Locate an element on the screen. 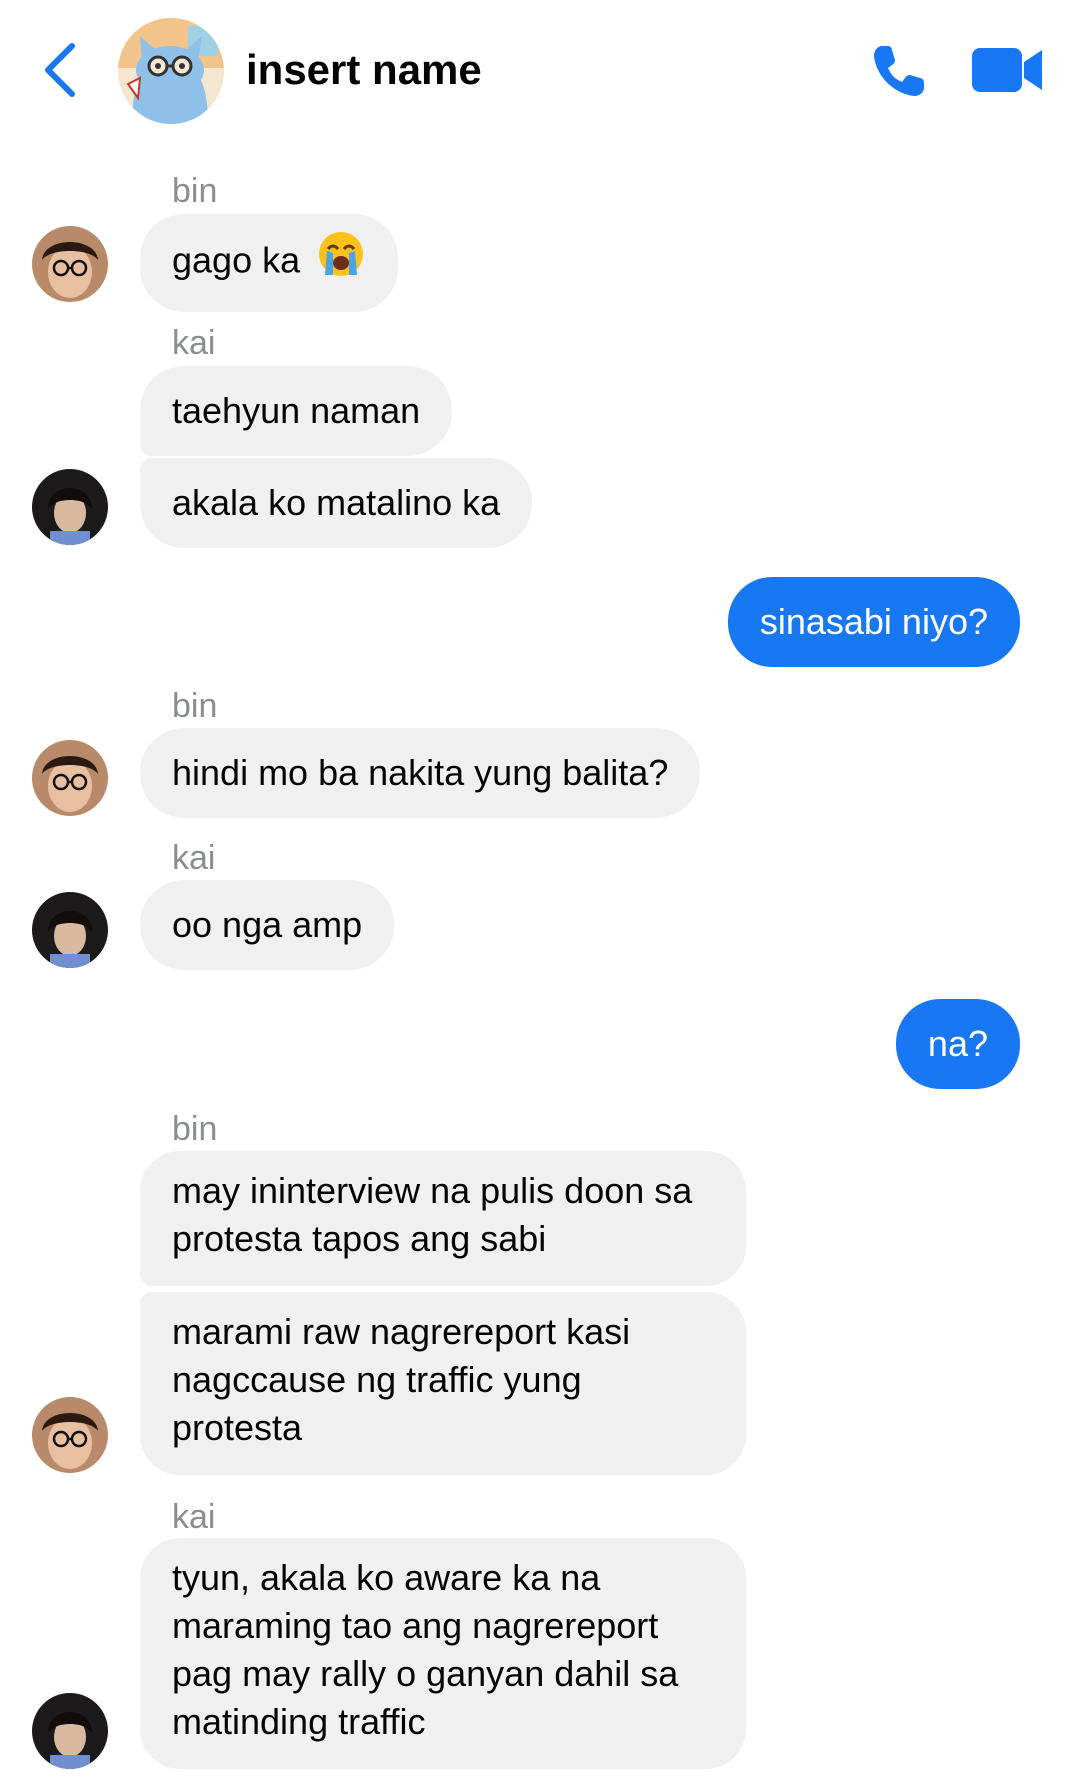 This screenshot has height=1785, width=1080. message-text: gago ka is located at coordinates (236, 260).